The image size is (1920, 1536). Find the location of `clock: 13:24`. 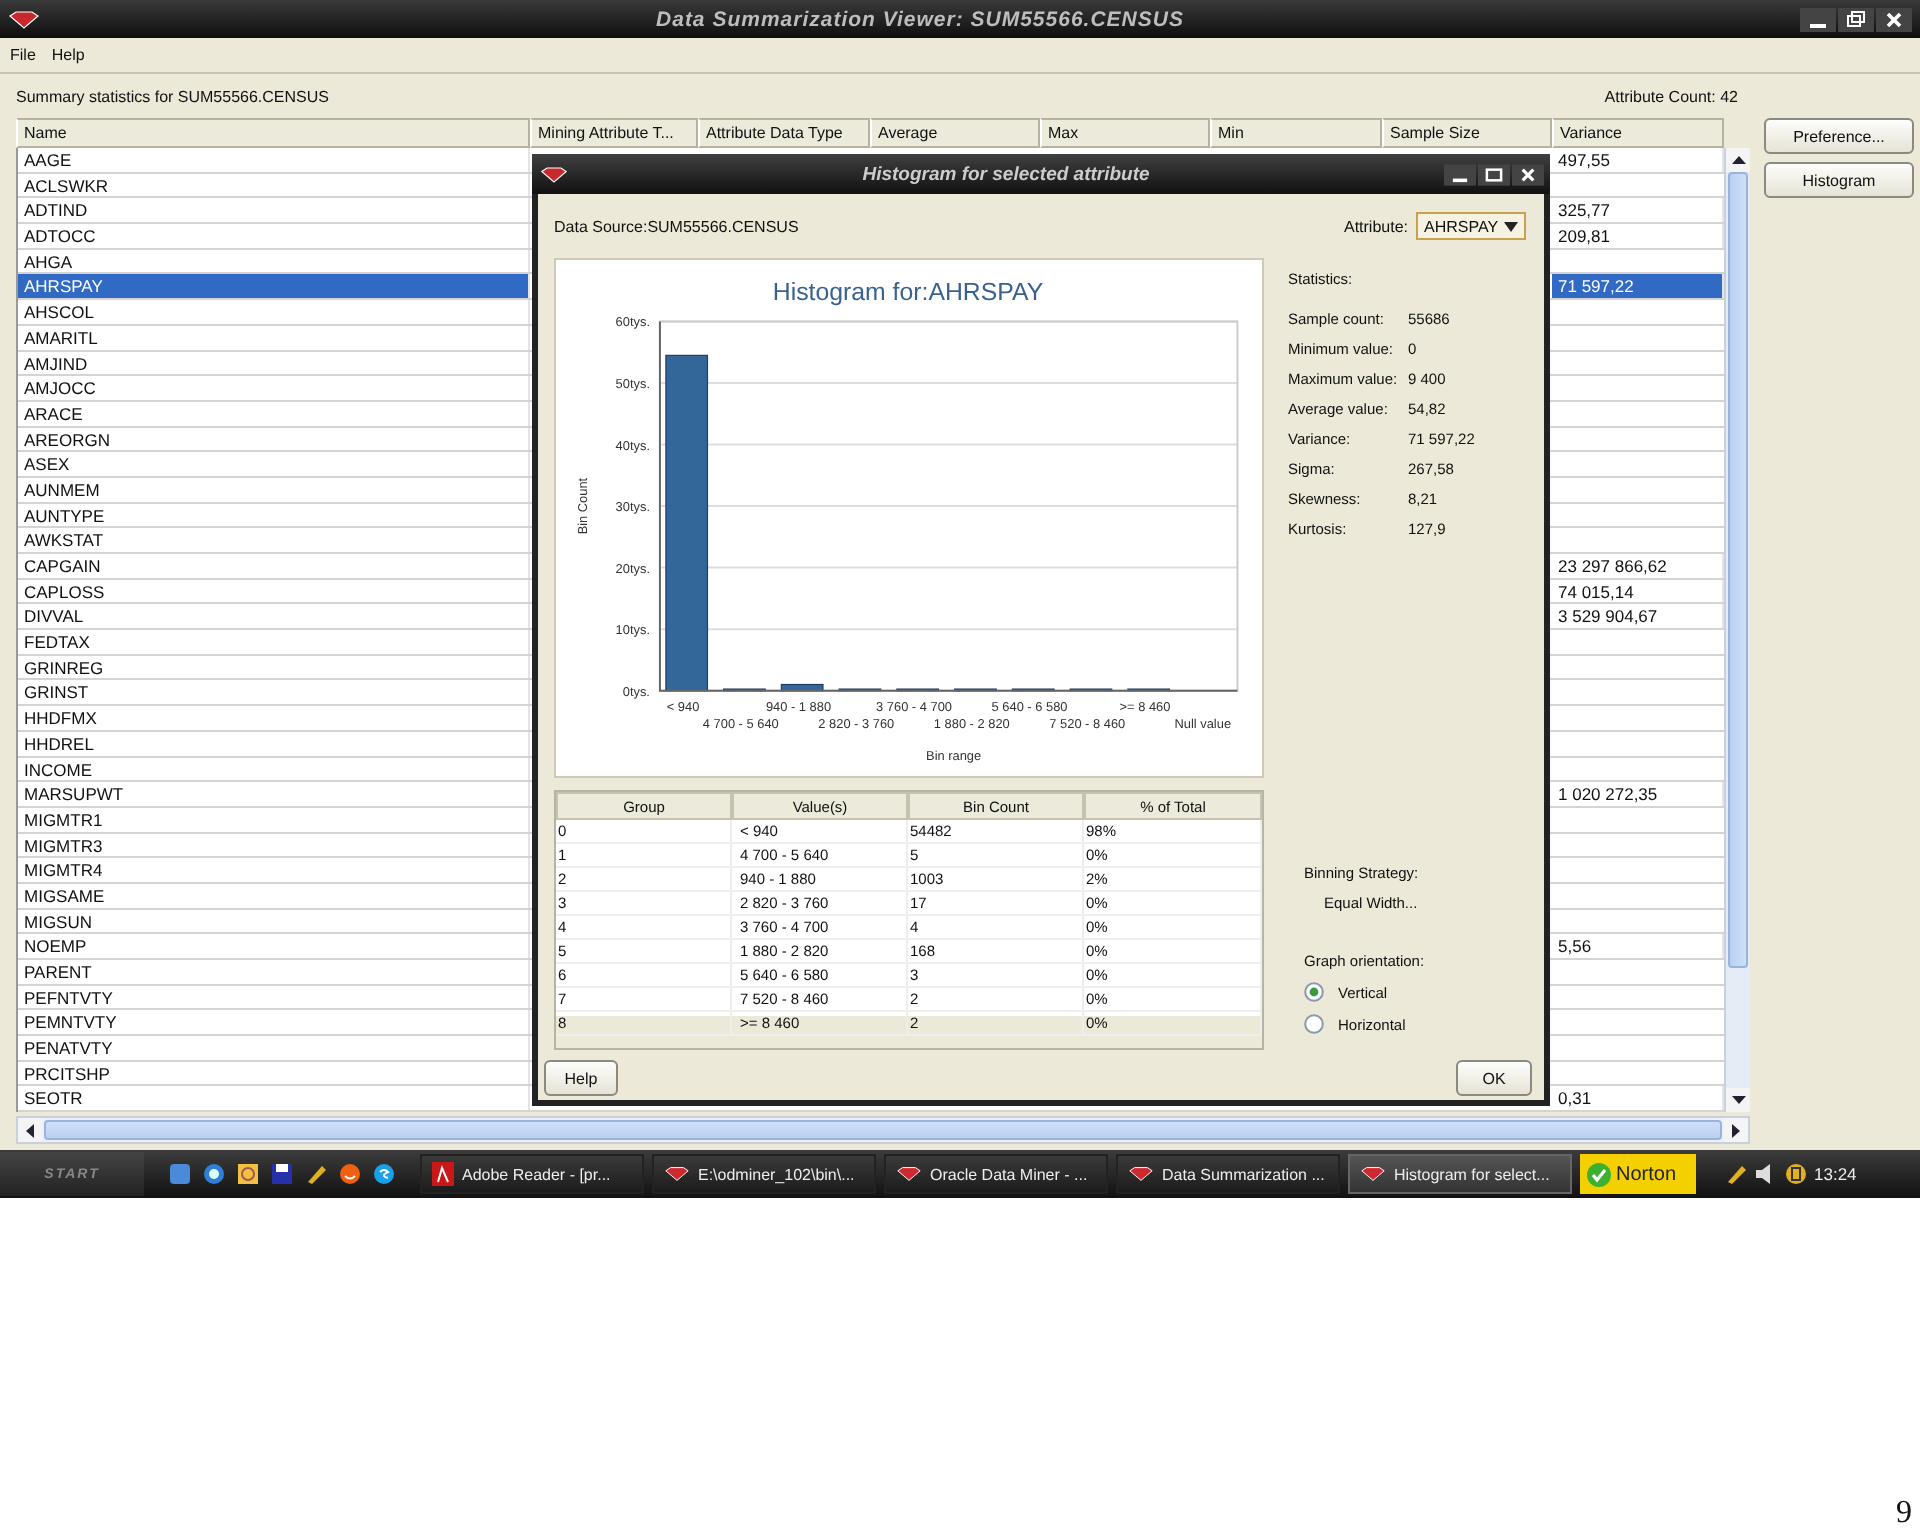

clock: 13:24 is located at coordinates (1835, 1174).